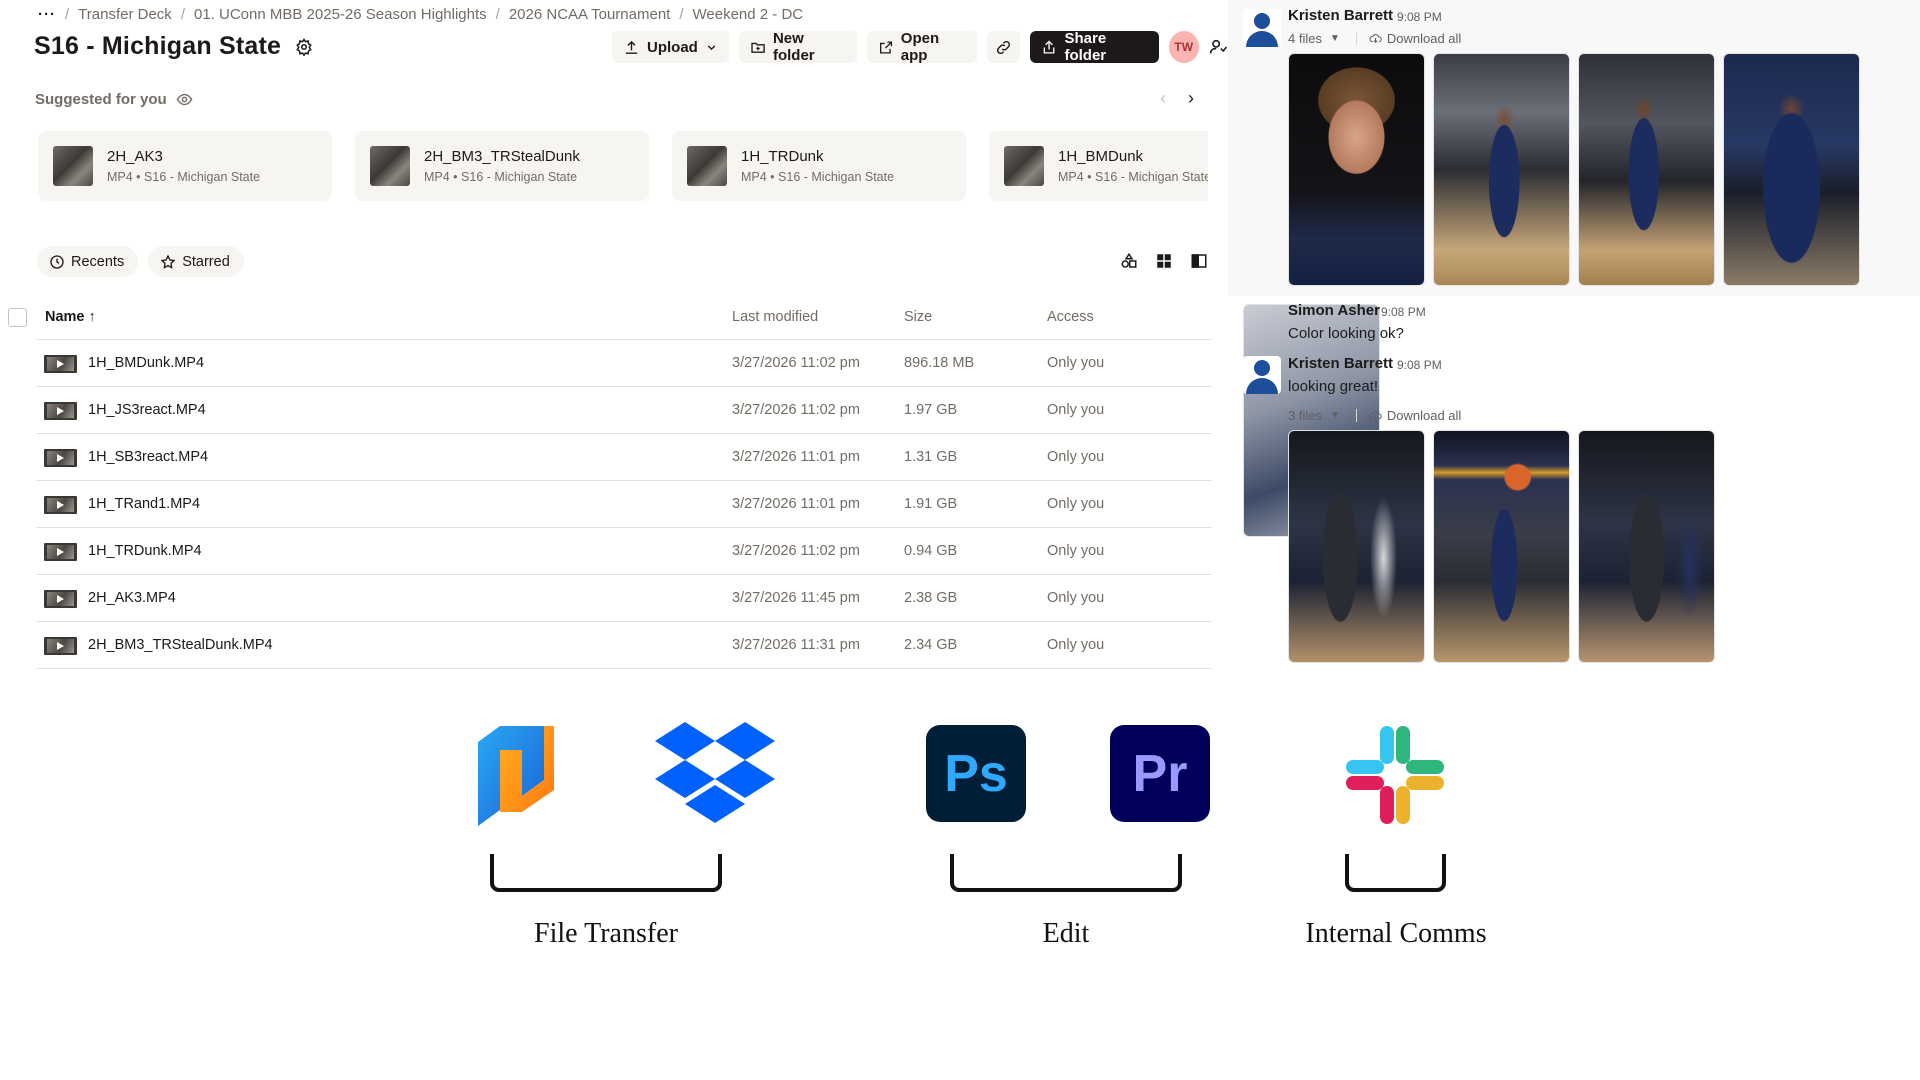 The height and width of the screenshot is (1080, 1920). I want to click on file-size: 1.91 GB, so click(931, 504).